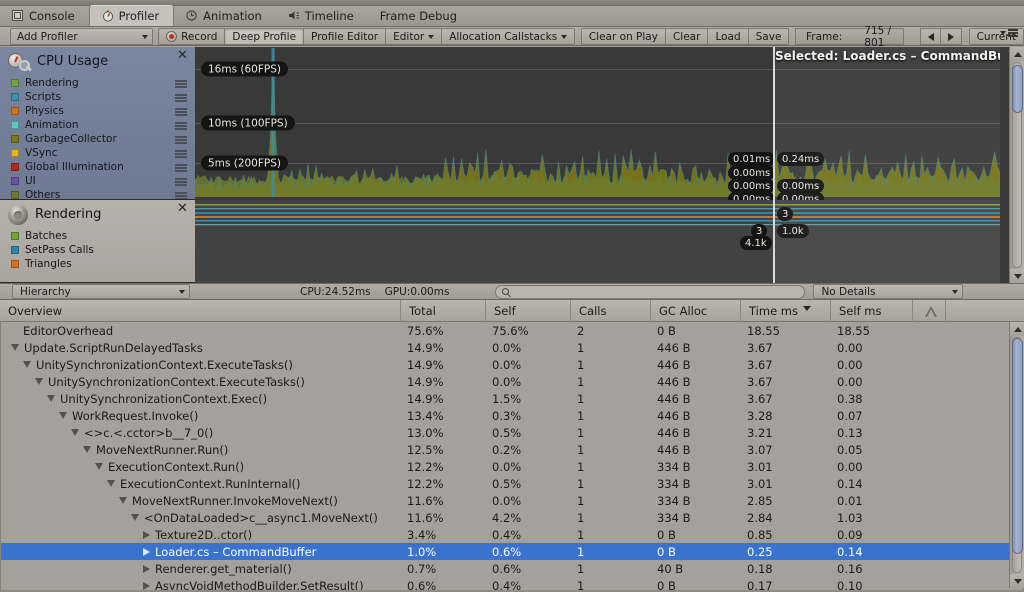 The height and width of the screenshot is (592, 1024). I want to click on column-header-self-ms: Self ms, so click(871, 311).